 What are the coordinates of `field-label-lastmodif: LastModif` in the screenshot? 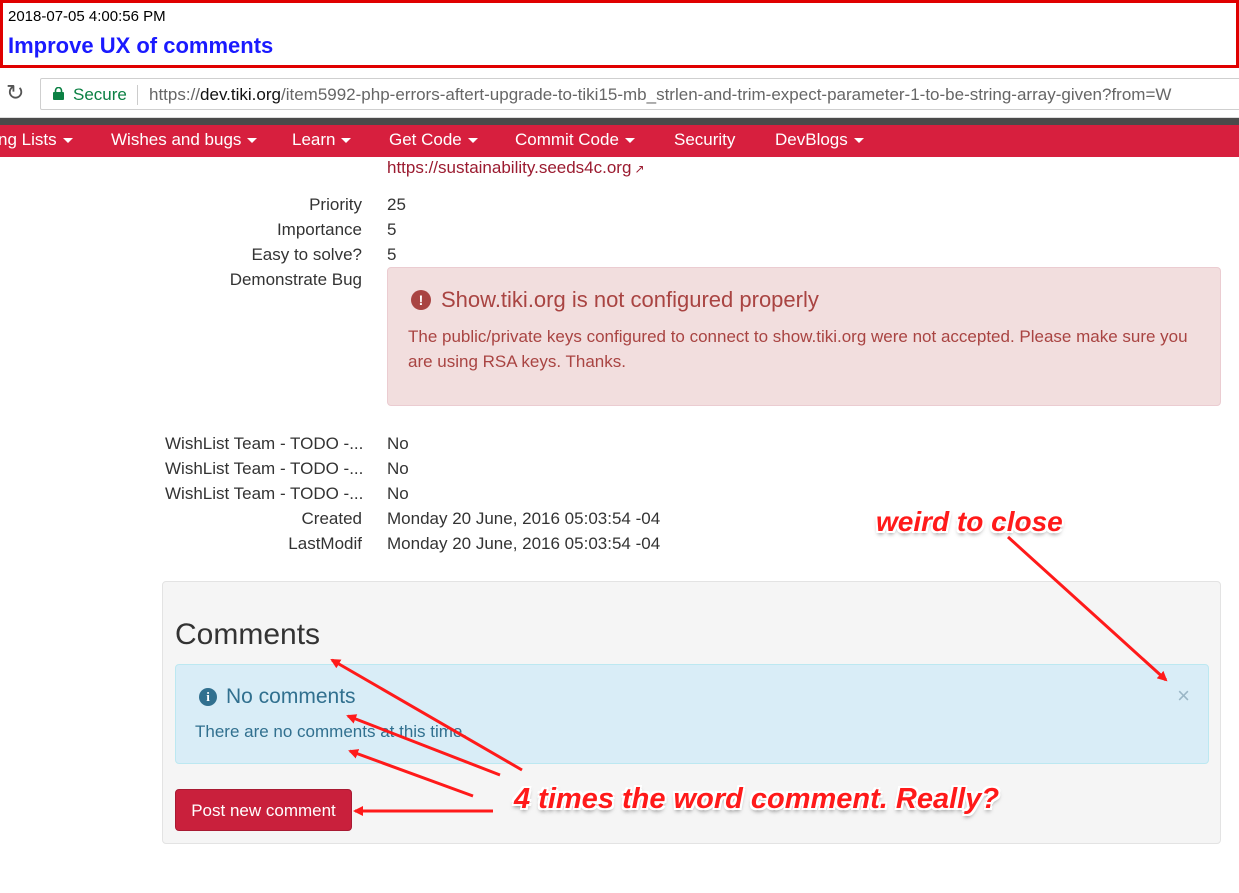 It's located at (325, 543).